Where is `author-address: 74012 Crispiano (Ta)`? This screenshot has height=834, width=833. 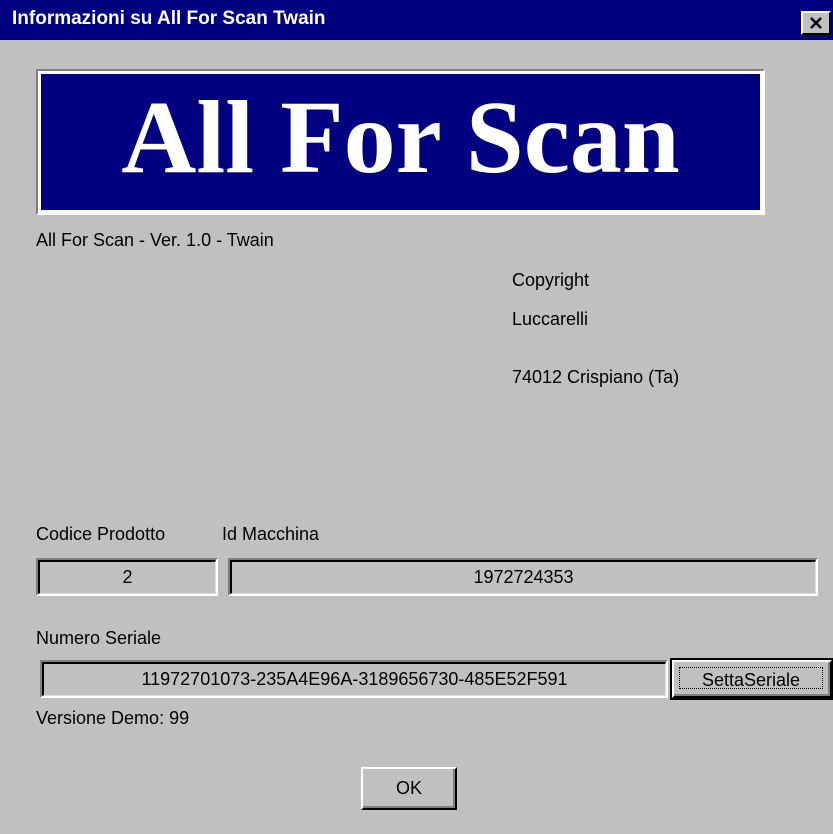
author-address: 74012 Crispiano (Ta) is located at coordinates (596, 377).